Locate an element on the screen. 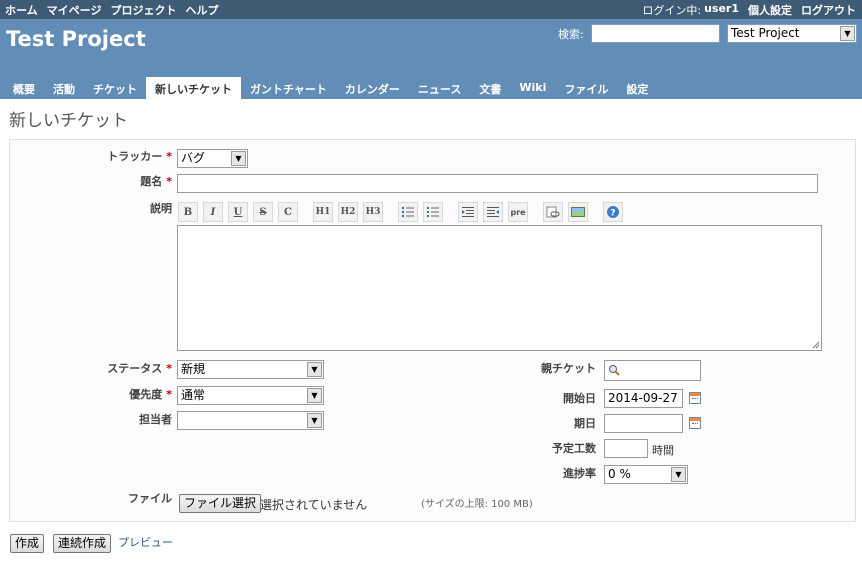  top-menu-projects-link: プロジェクト is located at coordinates (143, 10).